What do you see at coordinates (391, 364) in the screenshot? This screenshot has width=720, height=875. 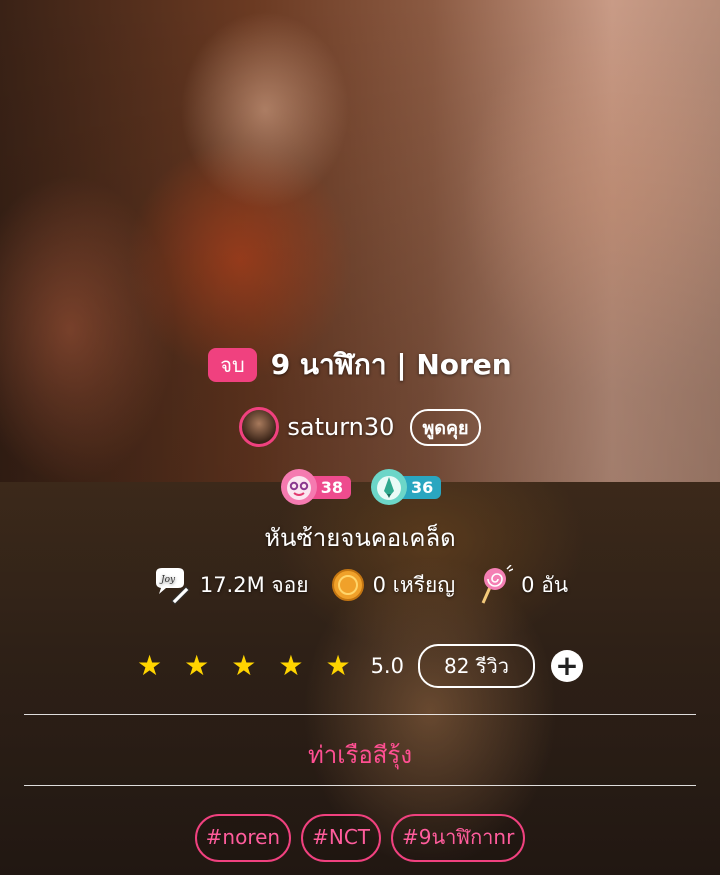 I see `story-title: 9 นาฬิกา | Noren` at bounding box center [391, 364].